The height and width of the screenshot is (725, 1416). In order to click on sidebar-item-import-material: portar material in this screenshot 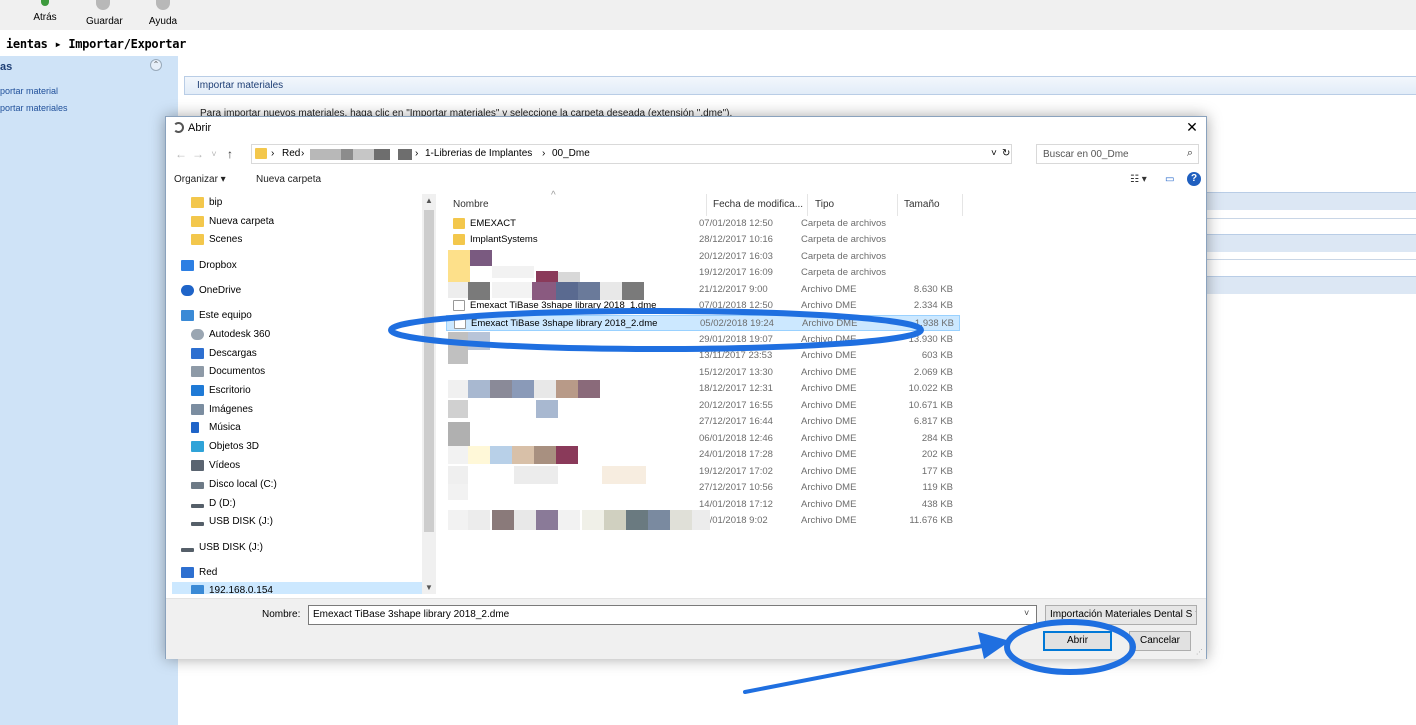, I will do `click(29, 91)`.